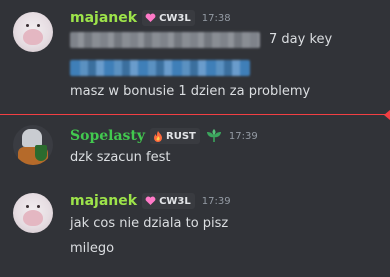  What do you see at coordinates (387, 115) in the screenshot?
I see `new-messages-marker` at bounding box center [387, 115].